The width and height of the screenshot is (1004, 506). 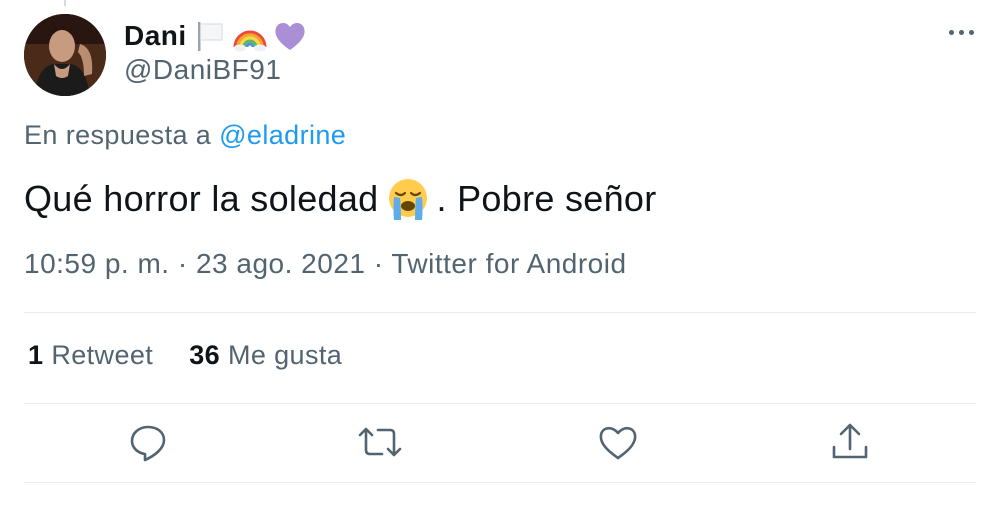 I want to click on engagement-stats: 1 Retweet 36 Me gusta, so click(x=185, y=355).